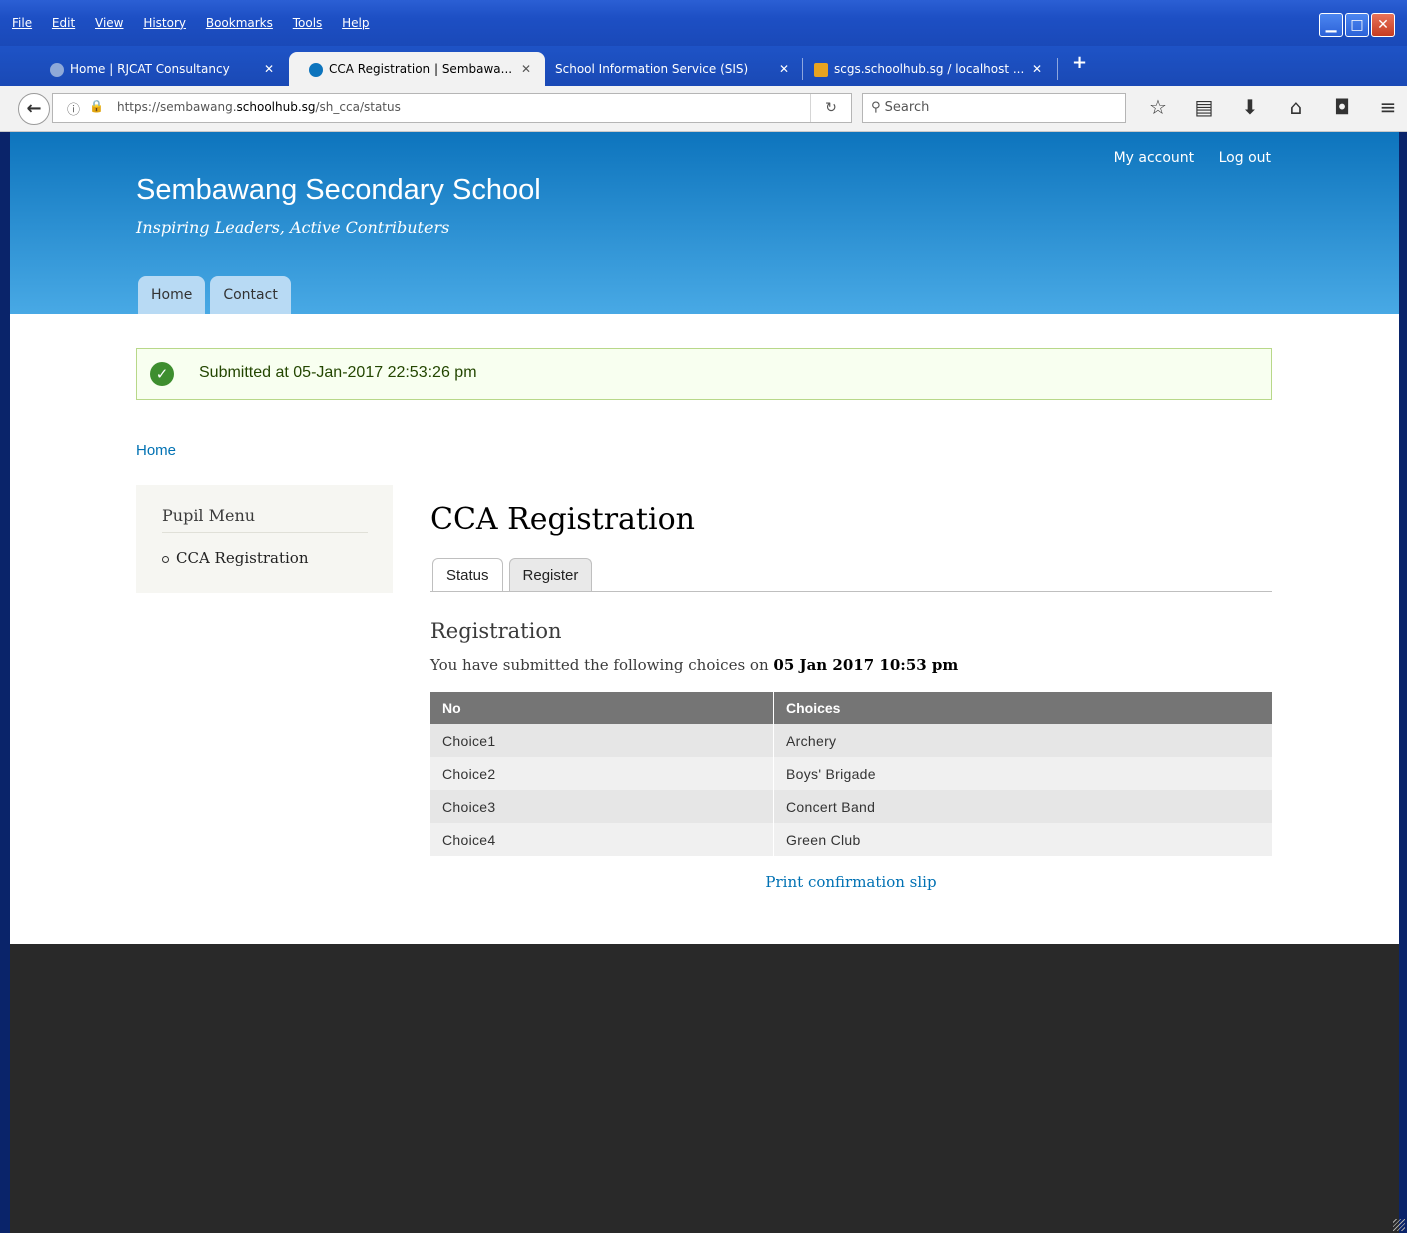  What do you see at coordinates (1399, 1225) in the screenshot?
I see `resize-grip-icon` at bounding box center [1399, 1225].